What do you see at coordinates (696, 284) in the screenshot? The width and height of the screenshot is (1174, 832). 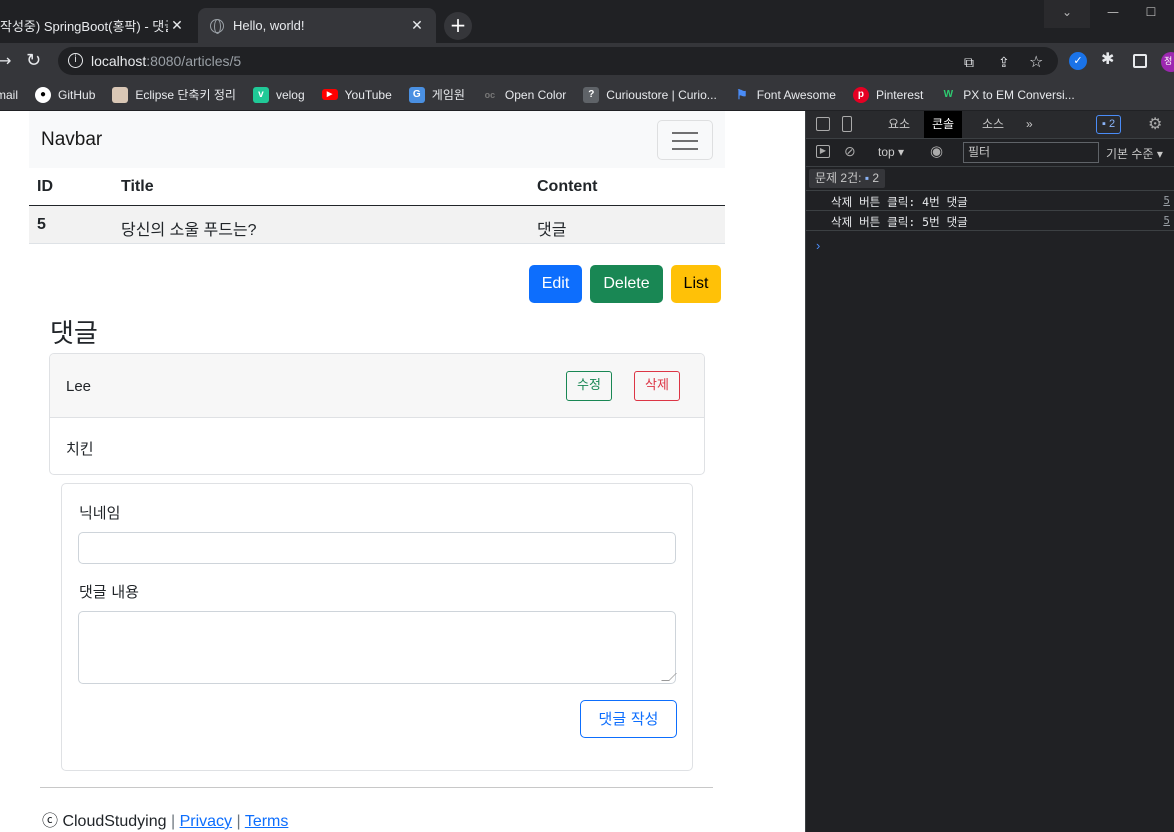 I see `list-button: List` at bounding box center [696, 284].